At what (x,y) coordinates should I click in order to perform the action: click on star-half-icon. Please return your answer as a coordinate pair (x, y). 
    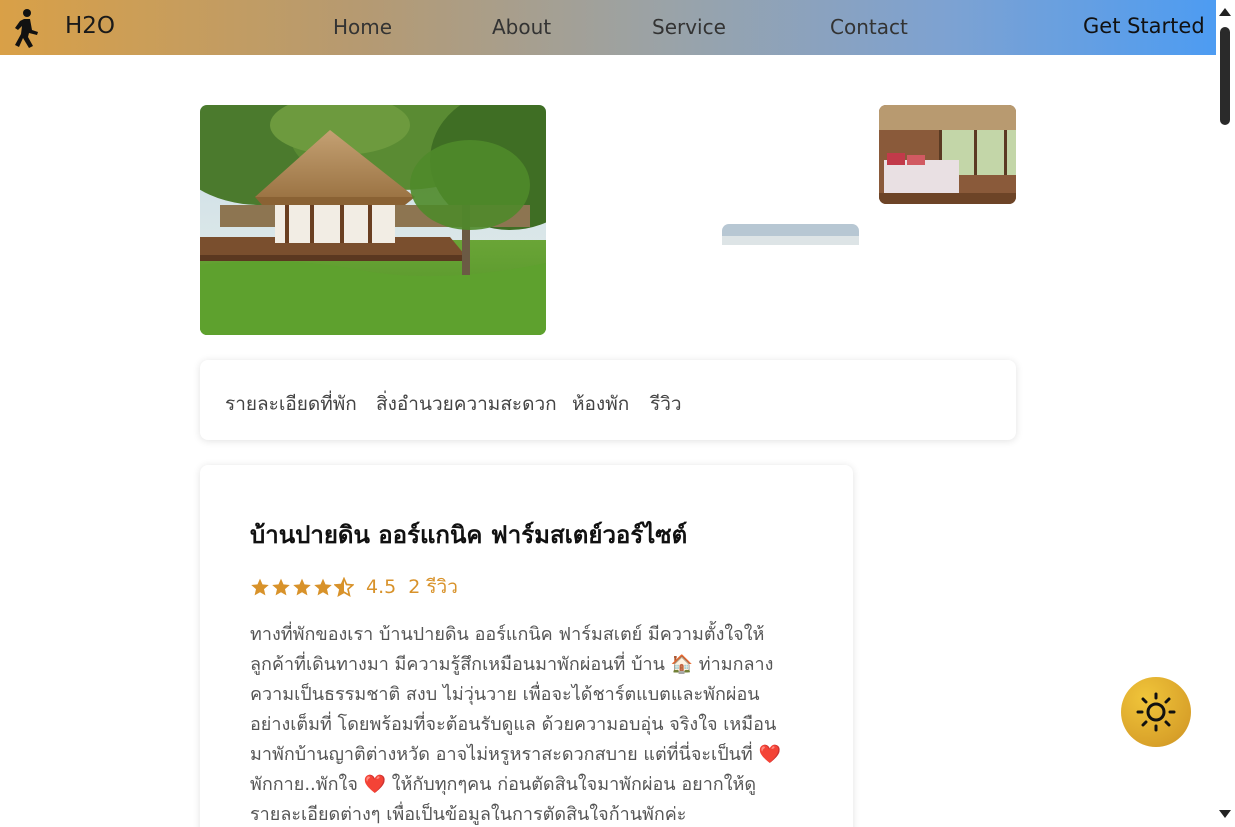
    Looking at the image, I should click on (344, 587).